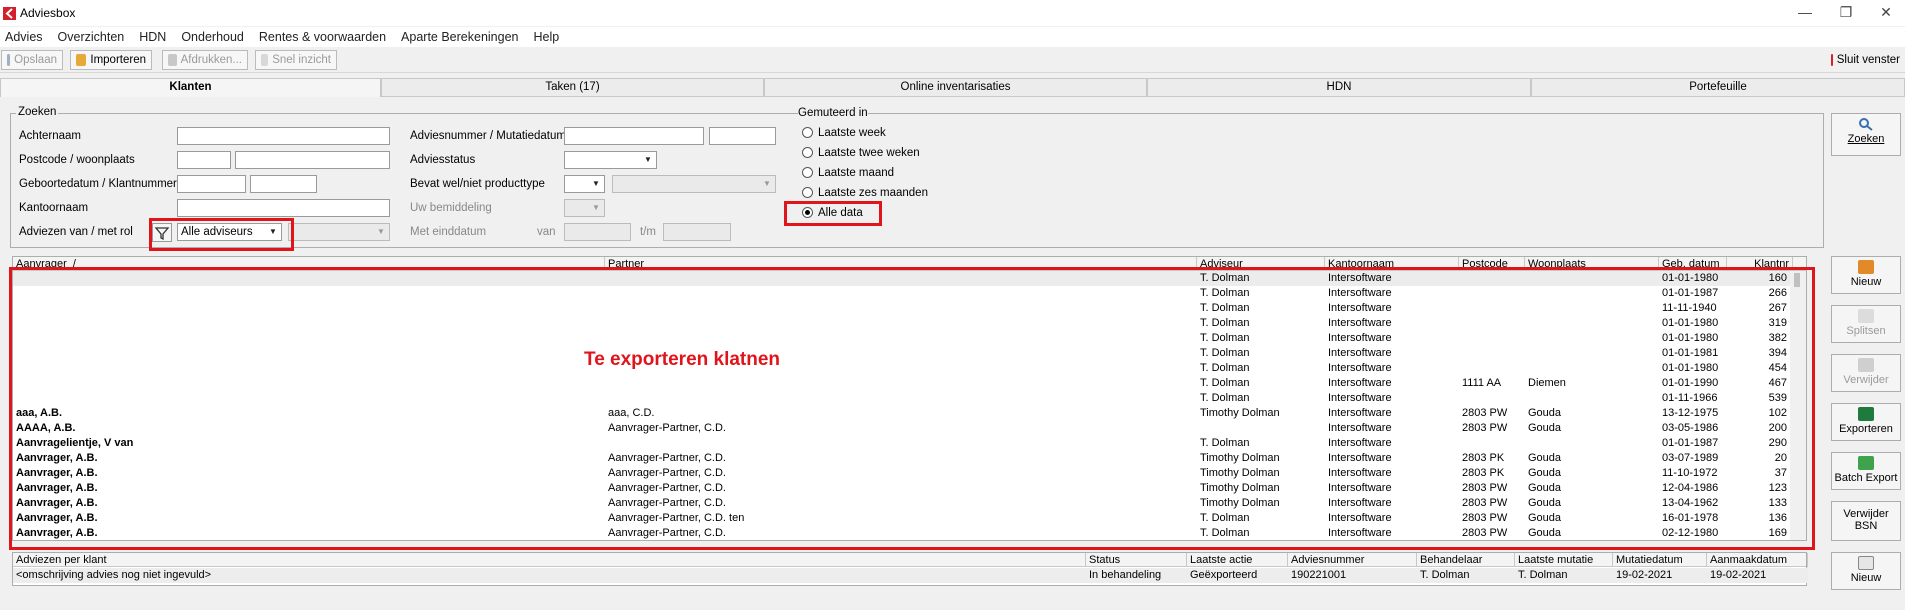 The width and height of the screenshot is (1905, 610). What do you see at coordinates (1718, 87) in the screenshot?
I see `tab-portefeuille: Portefeuille` at bounding box center [1718, 87].